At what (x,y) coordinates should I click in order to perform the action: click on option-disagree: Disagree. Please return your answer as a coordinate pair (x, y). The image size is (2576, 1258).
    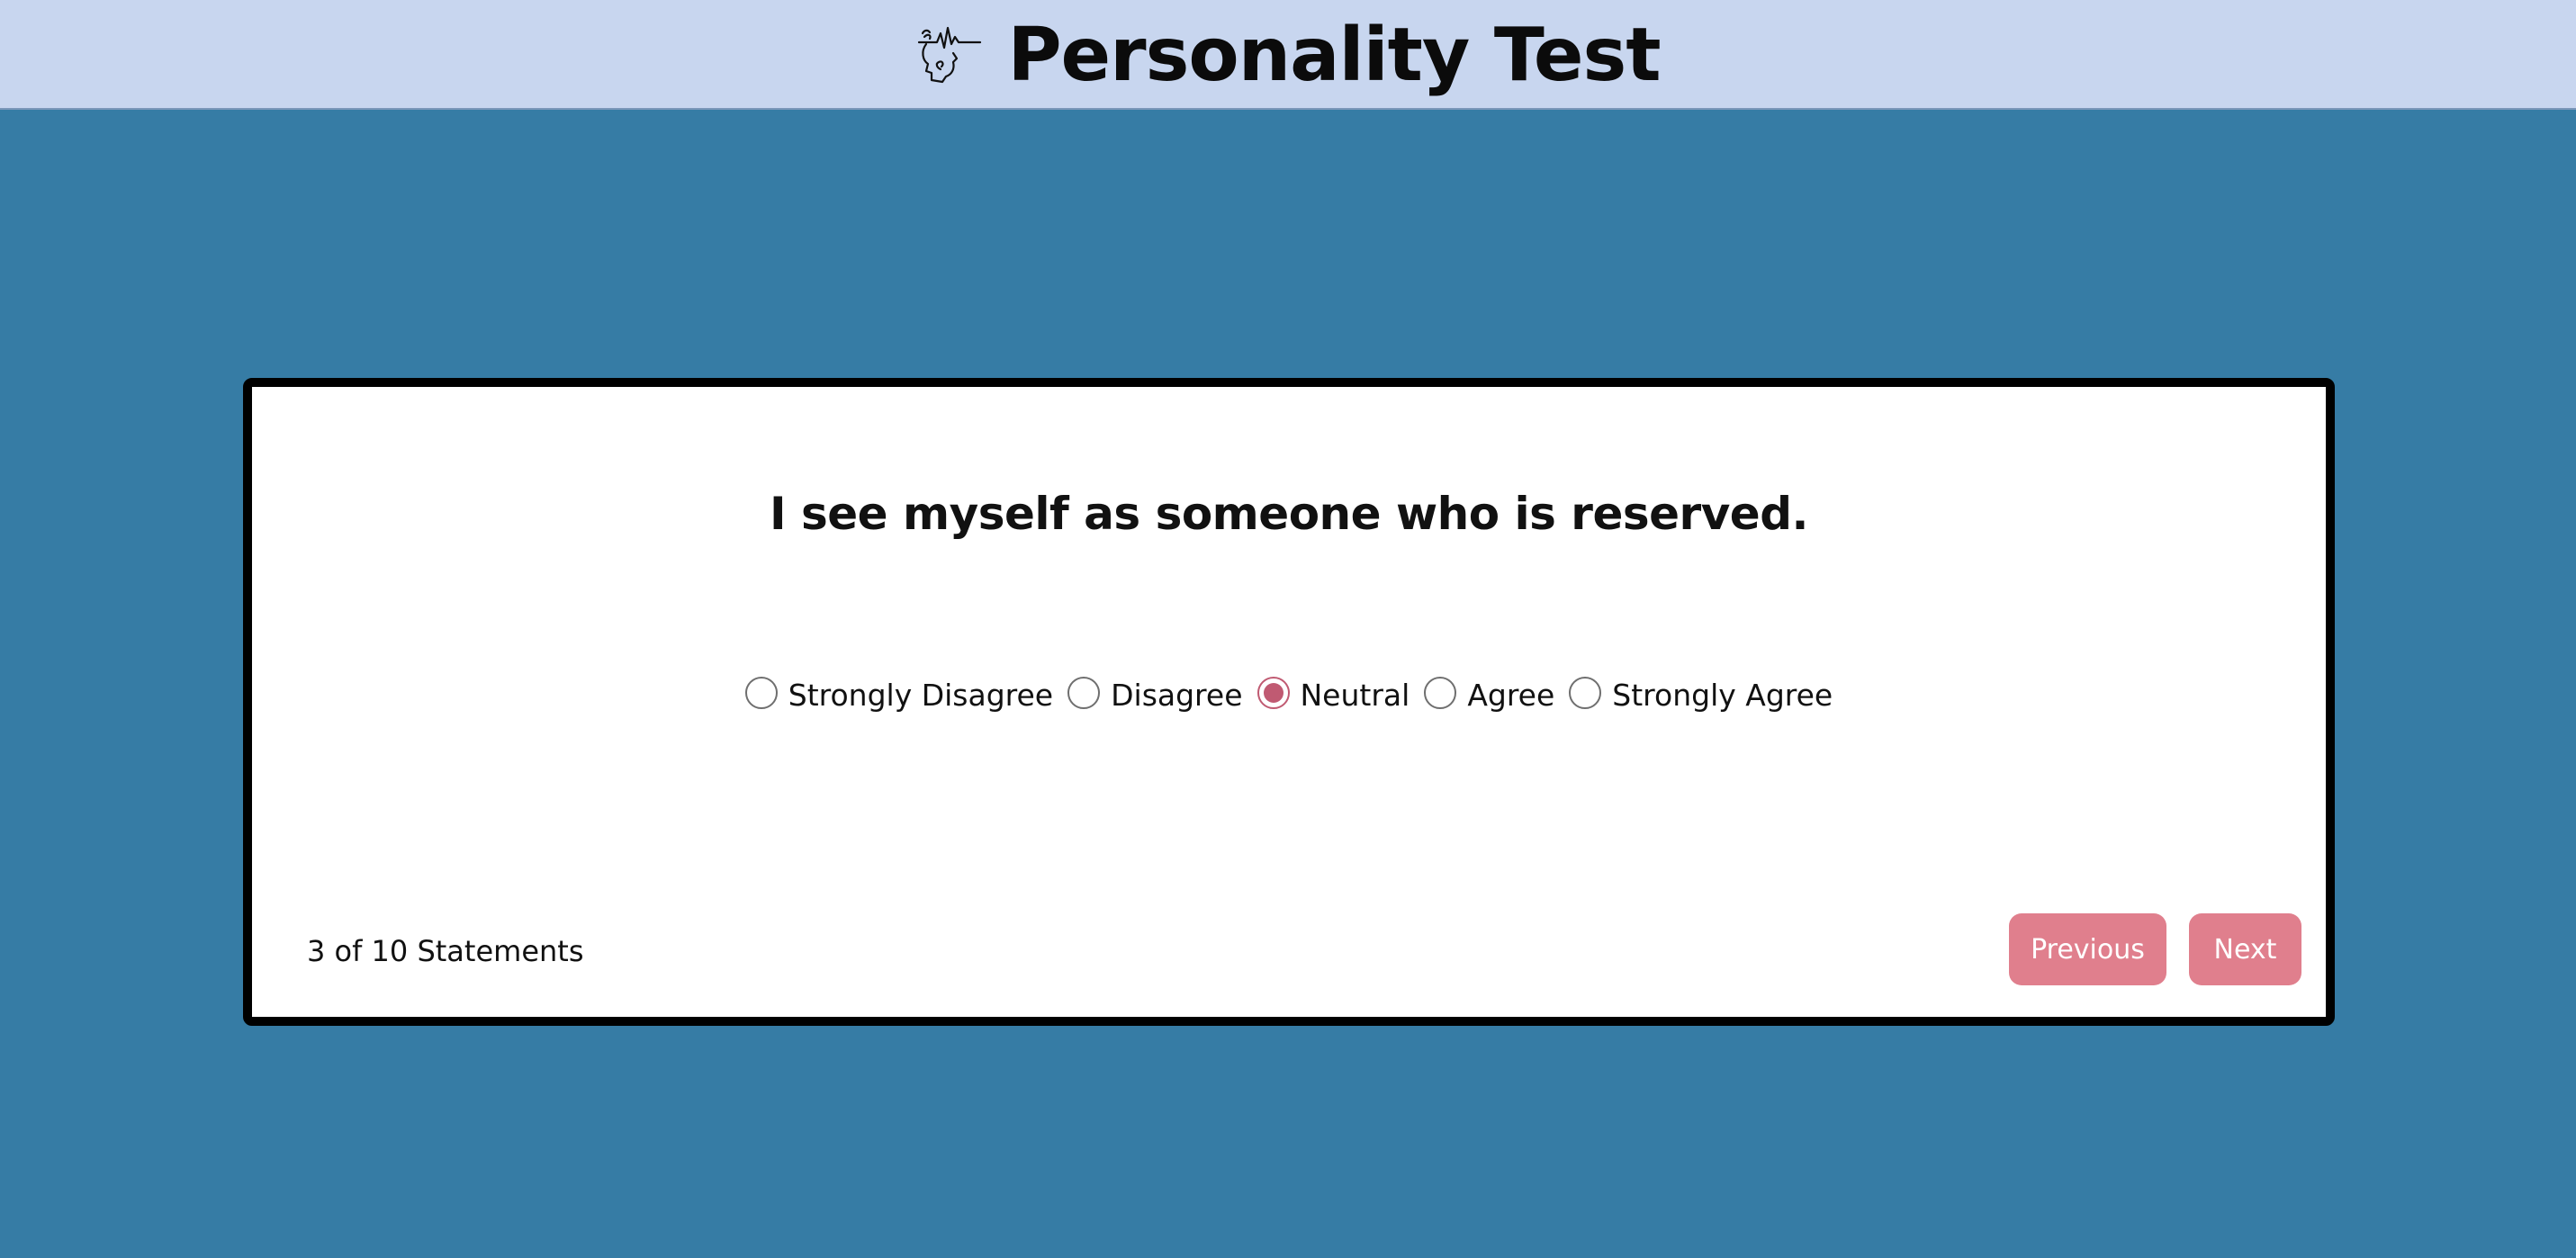
    Looking at the image, I should click on (1155, 695).